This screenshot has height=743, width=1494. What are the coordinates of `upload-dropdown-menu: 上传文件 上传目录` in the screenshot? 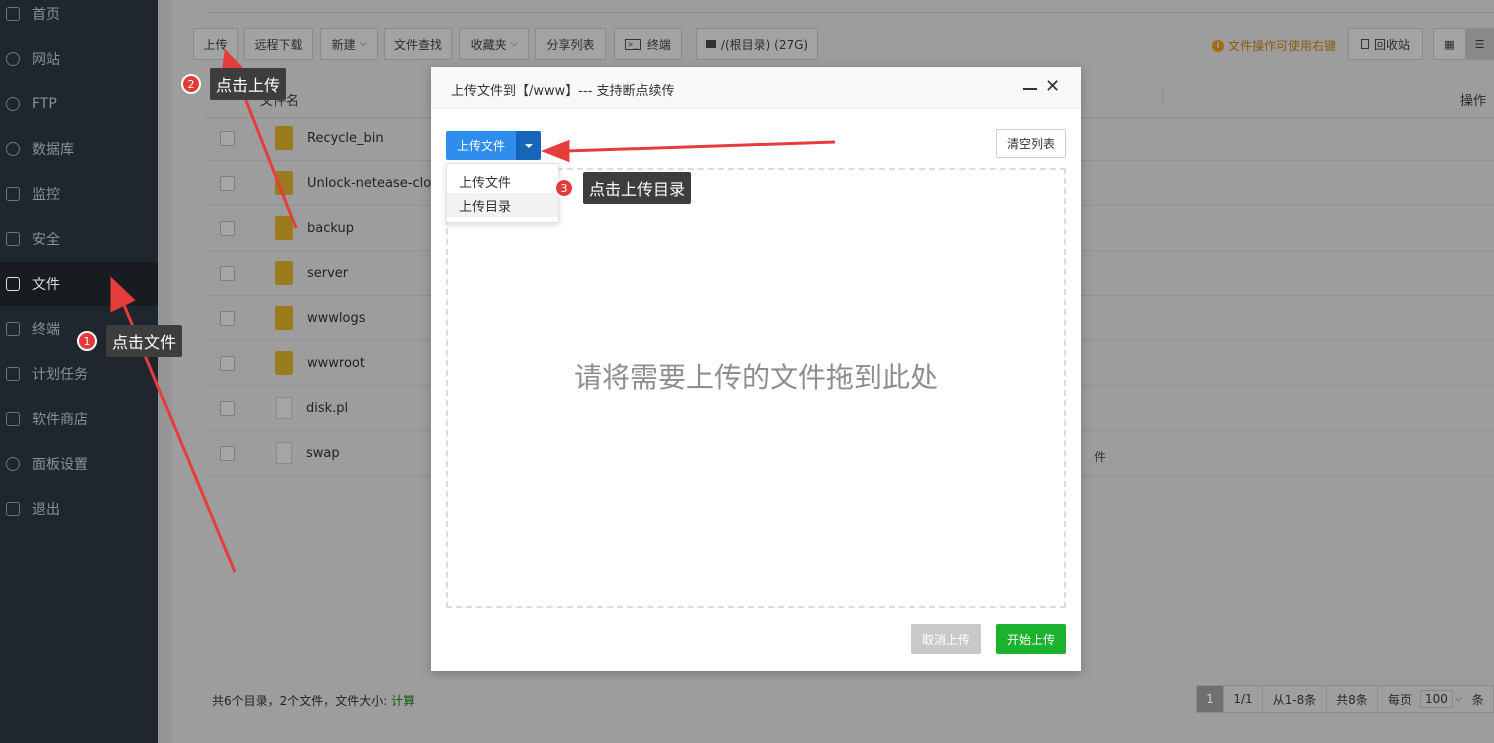 It's located at (502, 193).